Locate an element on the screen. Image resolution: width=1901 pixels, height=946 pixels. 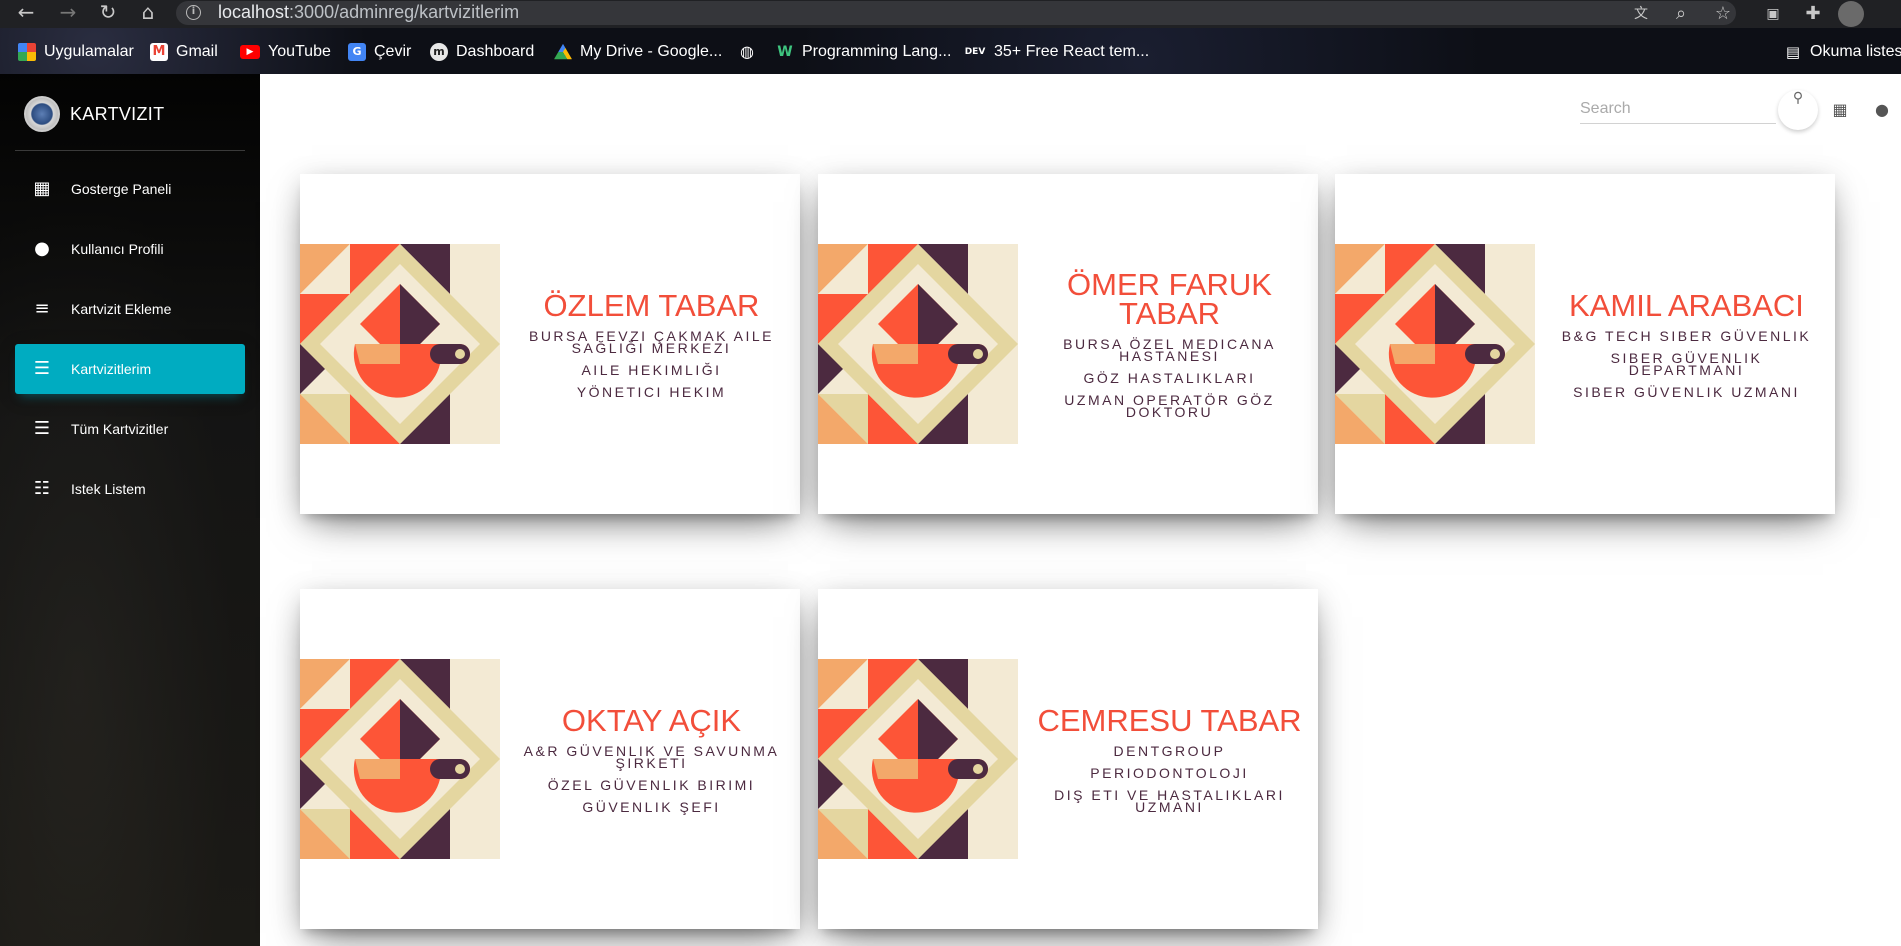
sidebar-item-label: Tüm Kartvizitler is located at coordinates (120, 429).